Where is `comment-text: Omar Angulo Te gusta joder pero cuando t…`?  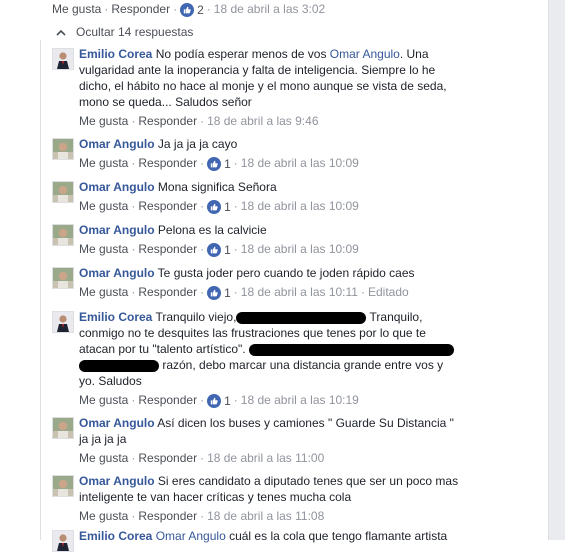 comment-text: Omar Angulo Te gusta joder pero cuando t… is located at coordinates (270, 273).